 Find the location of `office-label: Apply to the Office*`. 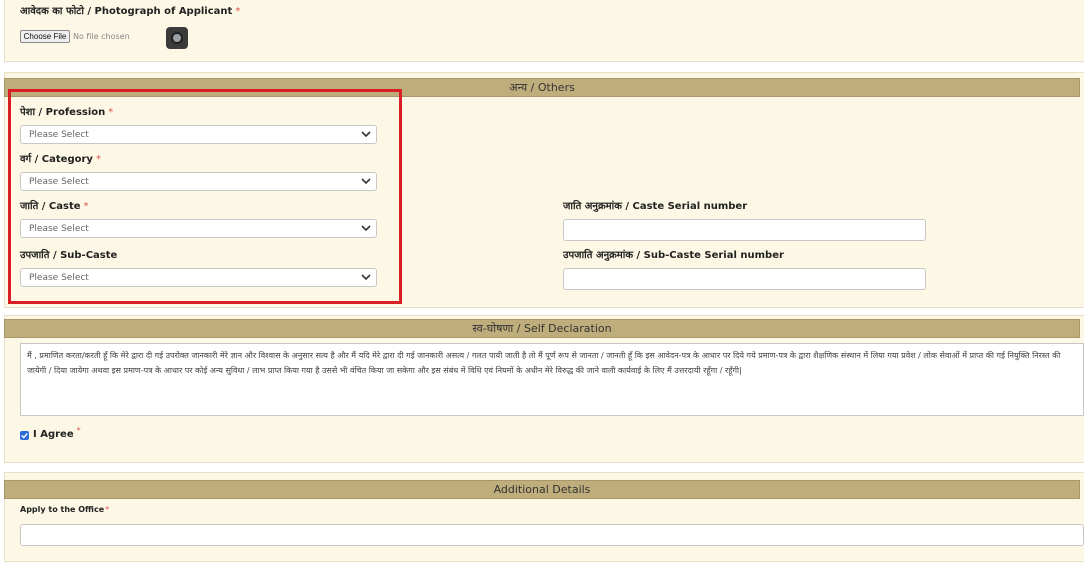

office-label: Apply to the Office* is located at coordinates (64, 509).